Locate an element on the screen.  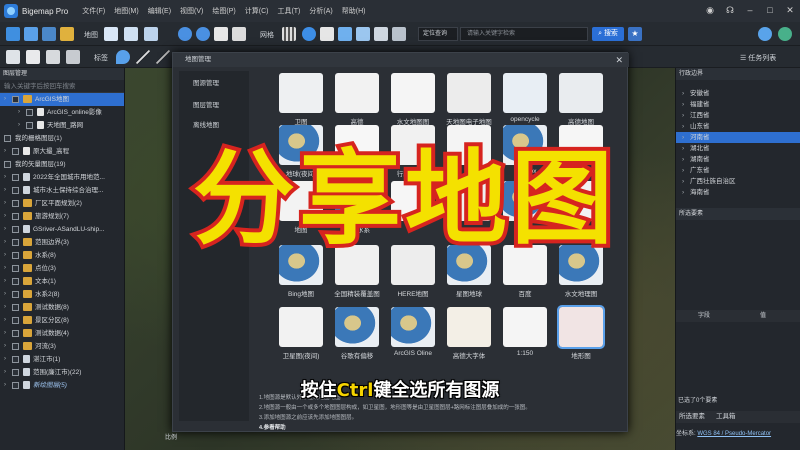
province-item: 安徽省 is located at coordinates (738, 93).